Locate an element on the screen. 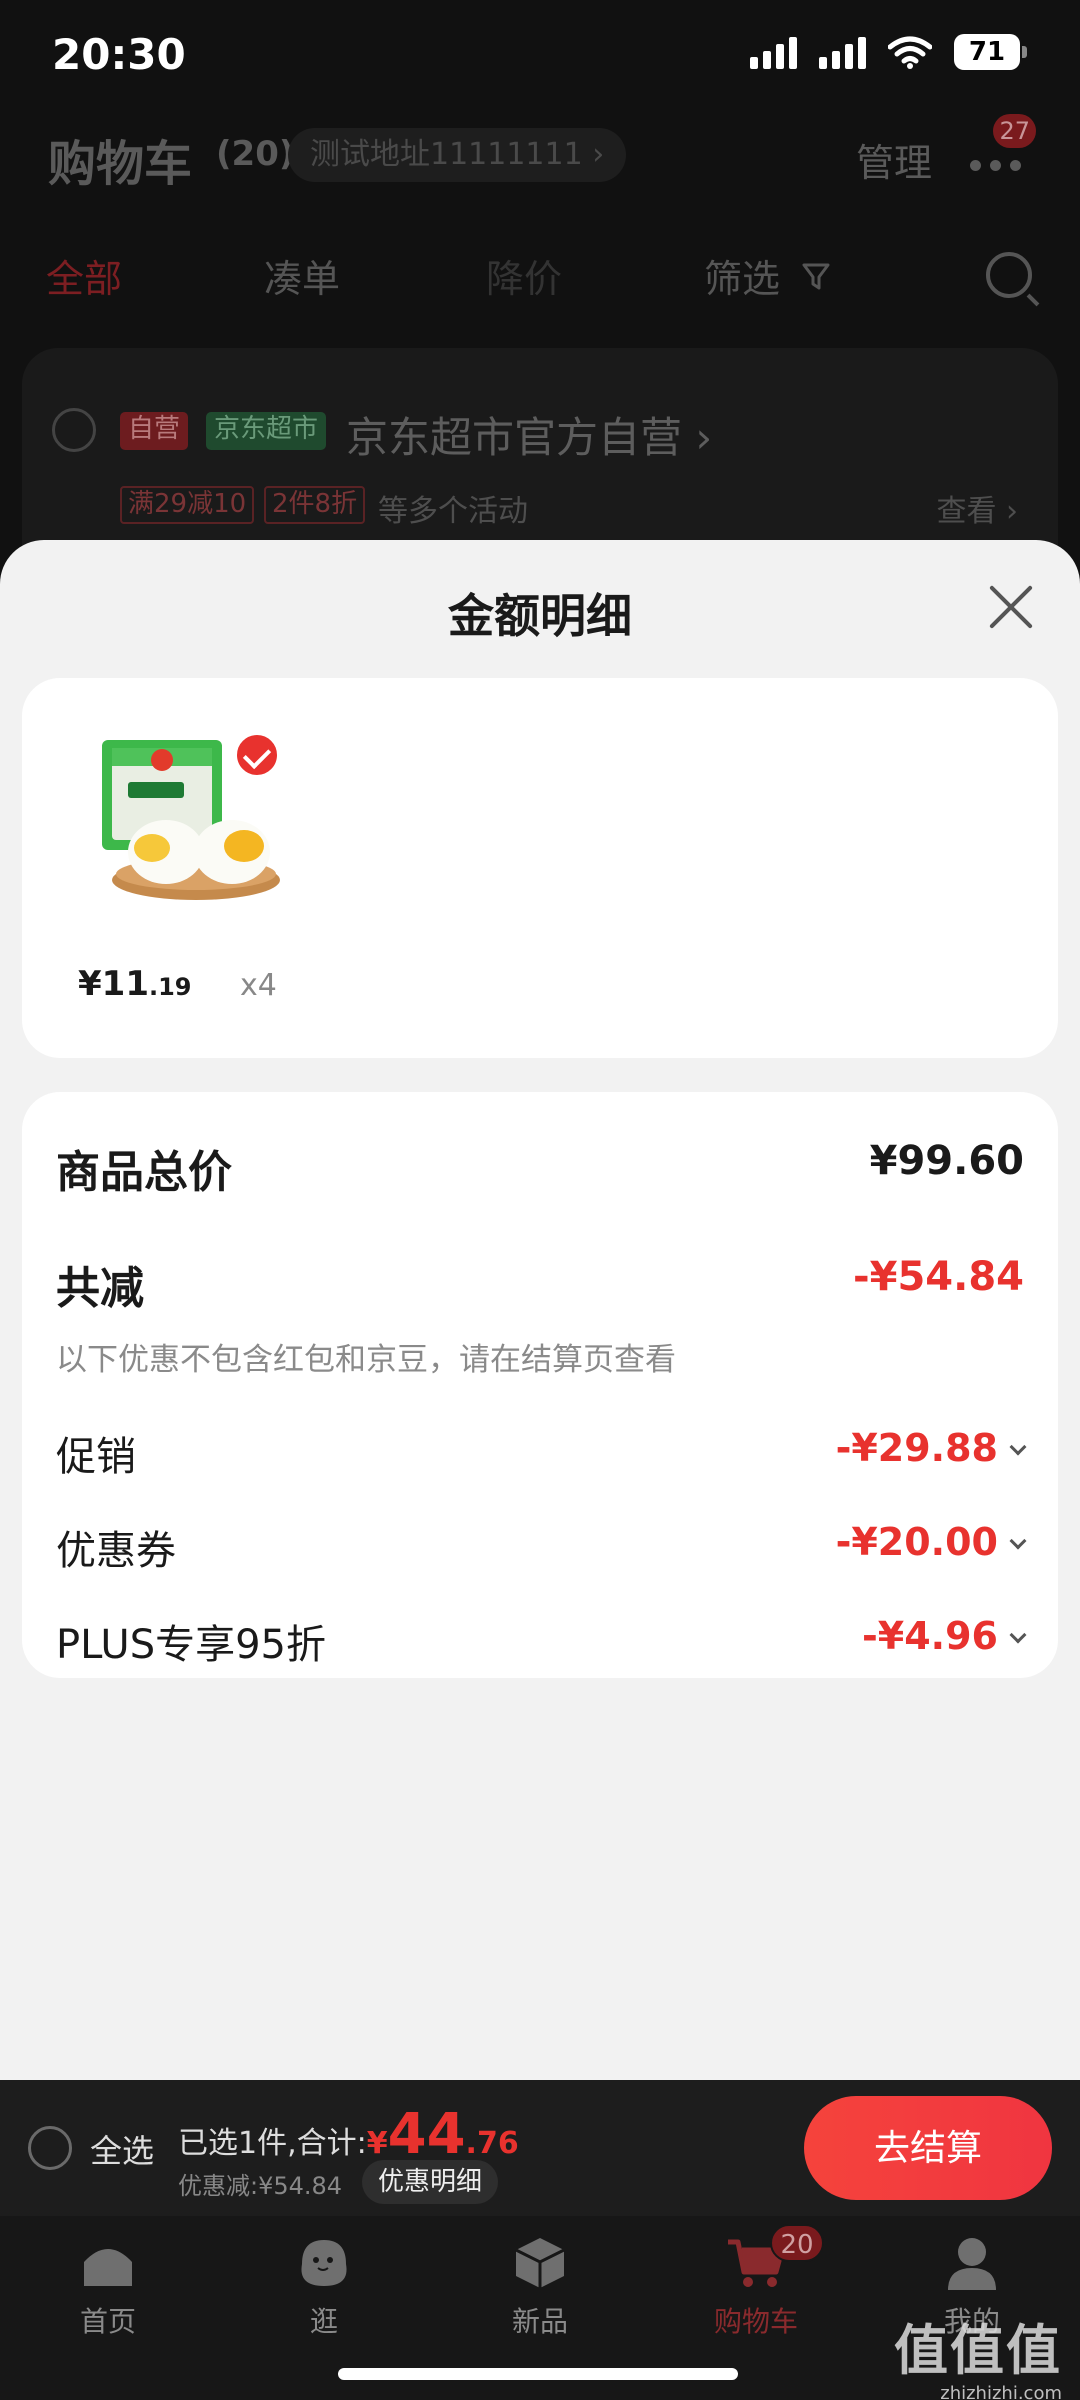  close-icon is located at coordinates (1011, 607).